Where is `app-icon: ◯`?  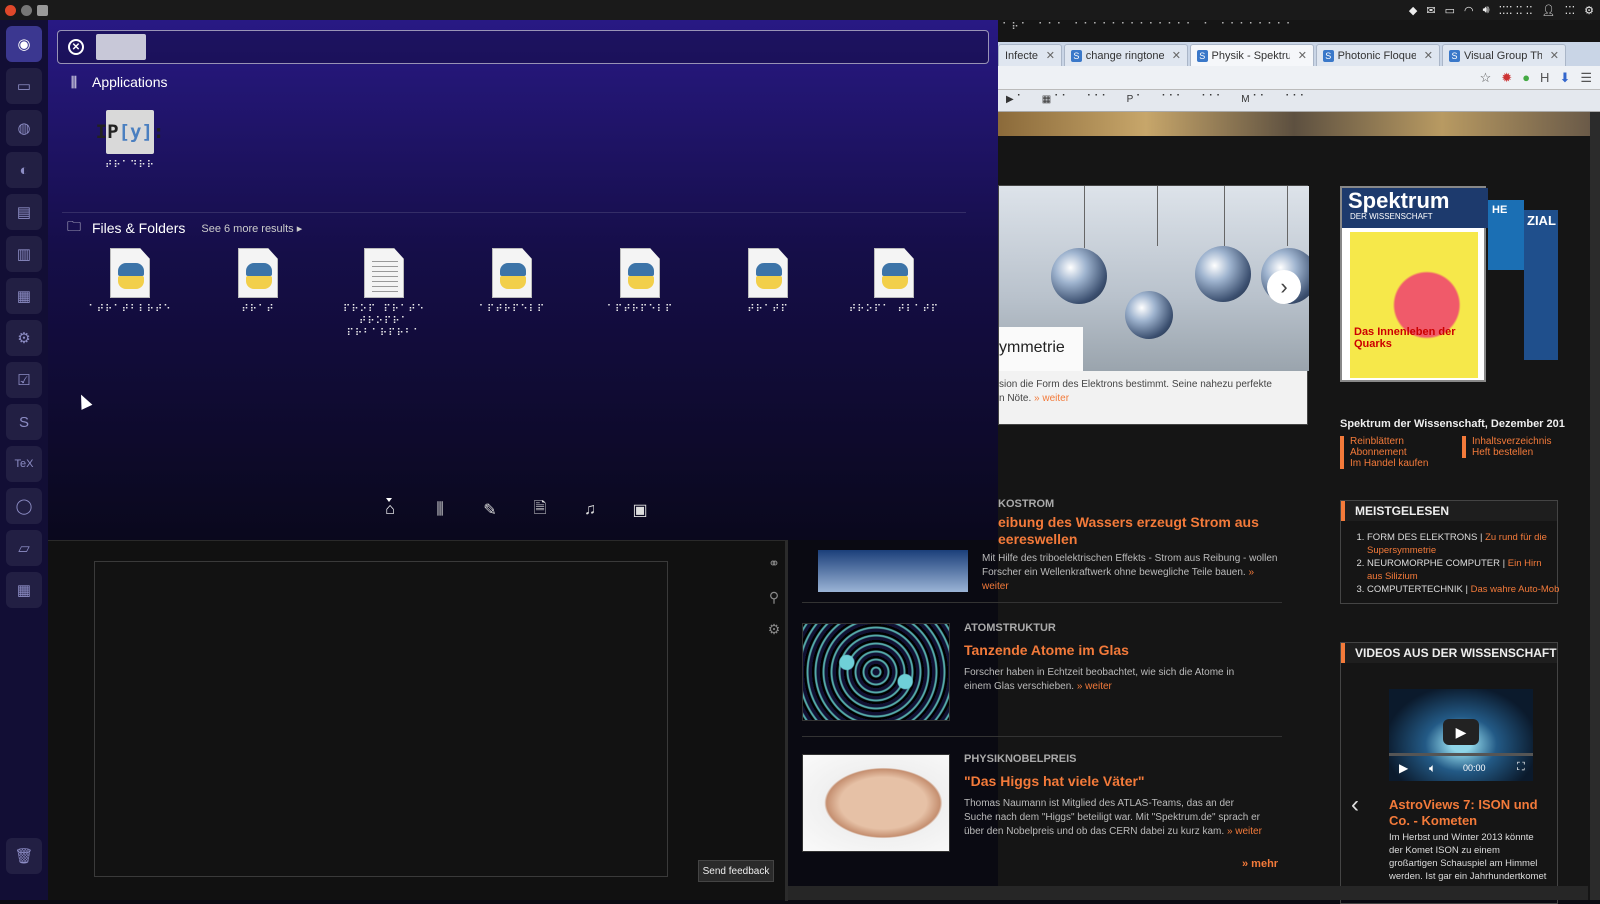 app-icon: ◯ is located at coordinates (24, 506).